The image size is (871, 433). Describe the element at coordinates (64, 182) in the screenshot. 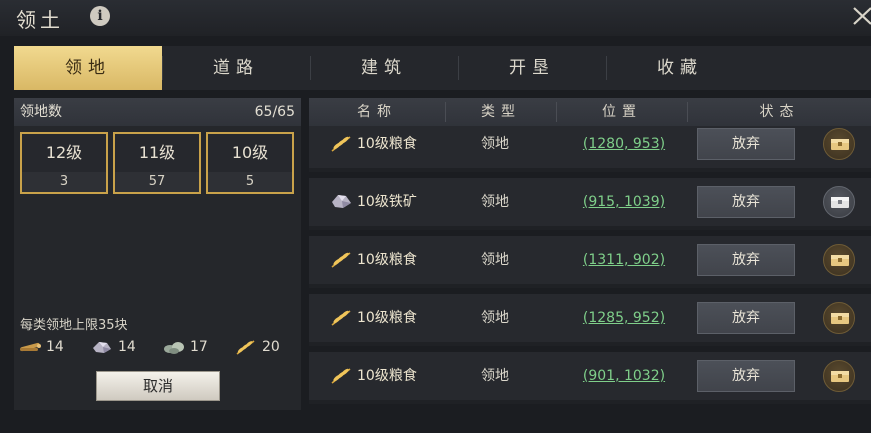

I see `level-count: 3` at that location.